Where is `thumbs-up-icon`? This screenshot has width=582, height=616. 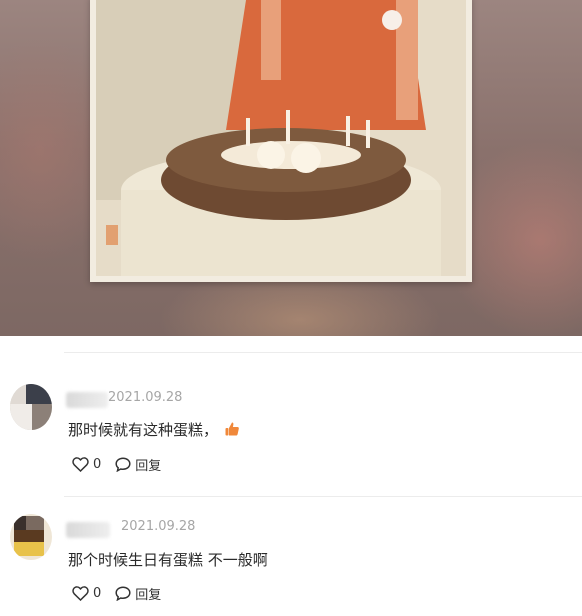
thumbs-up-icon is located at coordinates (232, 429).